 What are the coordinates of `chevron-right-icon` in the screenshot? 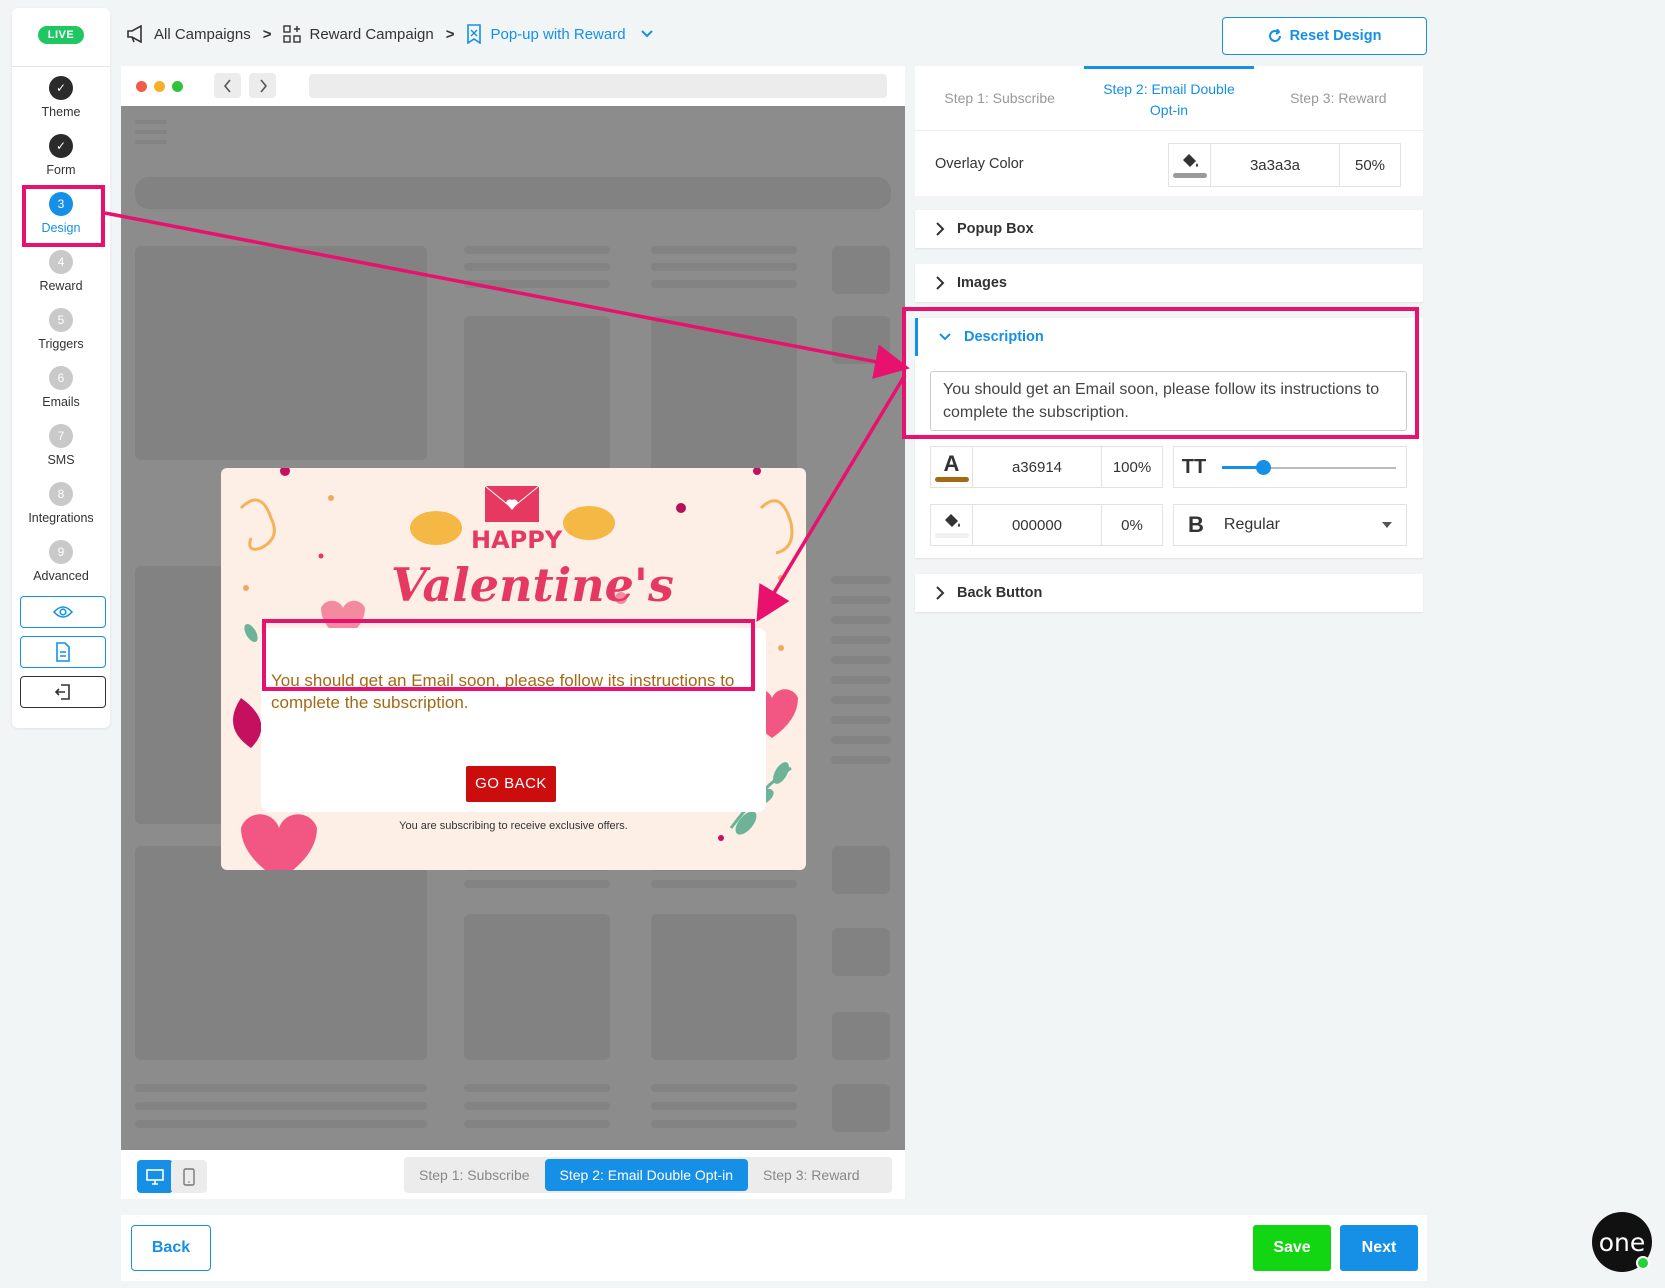 It's located at (940, 283).